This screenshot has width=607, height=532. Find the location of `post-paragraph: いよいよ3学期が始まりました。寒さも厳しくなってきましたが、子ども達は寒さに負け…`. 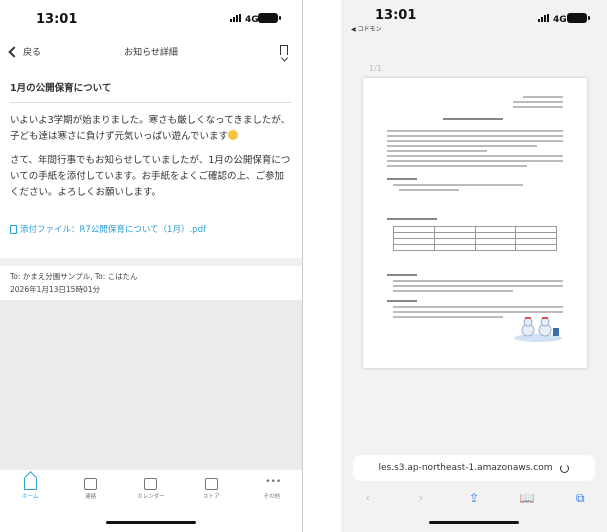

post-paragraph: いよいよ3学期が始まりました。寒さも厳しくなってきましたが、子ども達は寒さに負け… is located at coordinates (151, 129).